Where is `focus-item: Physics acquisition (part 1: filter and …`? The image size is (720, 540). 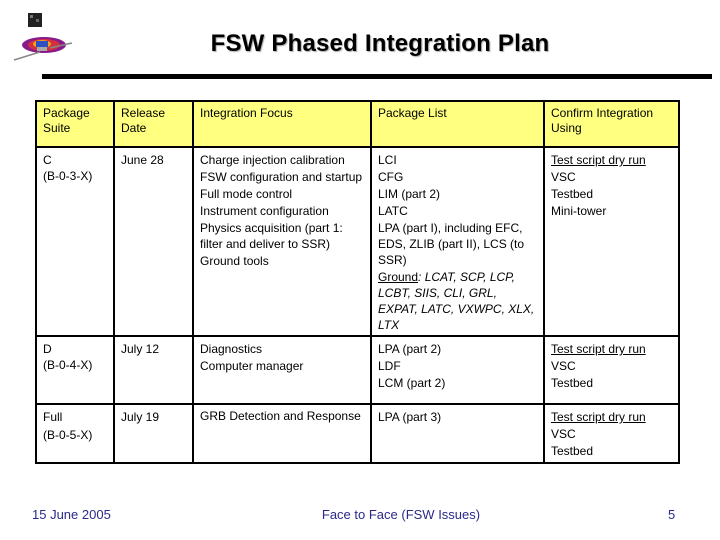
focus-item: Physics acquisition (part 1: filter and … is located at coordinates (271, 236).